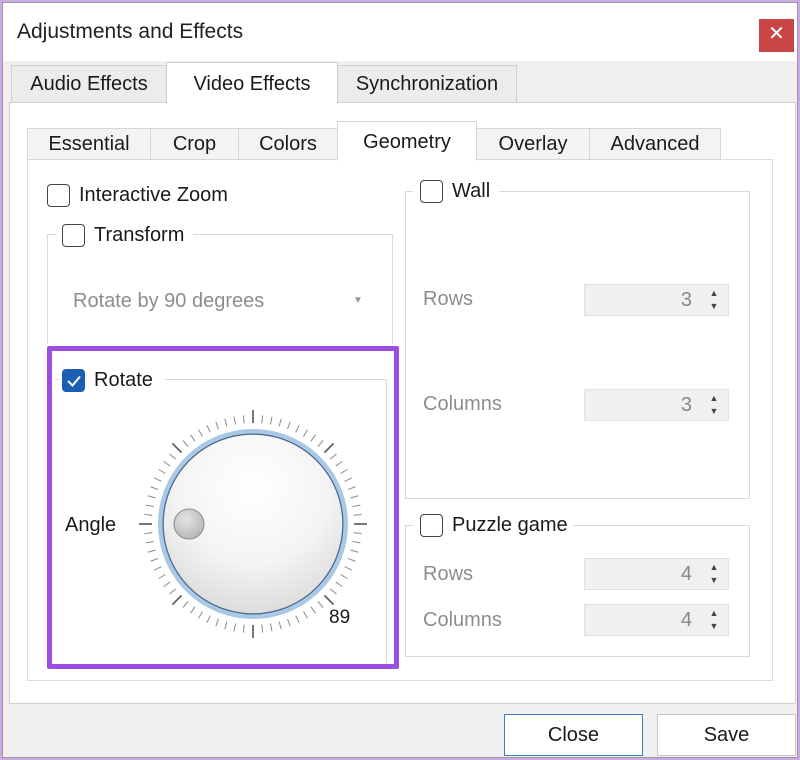 Image resolution: width=800 pixels, height=760 pixels. Describe the element at coordinates (288, 144) in the screenshot. I see `tab-colors: Colors` at that location.